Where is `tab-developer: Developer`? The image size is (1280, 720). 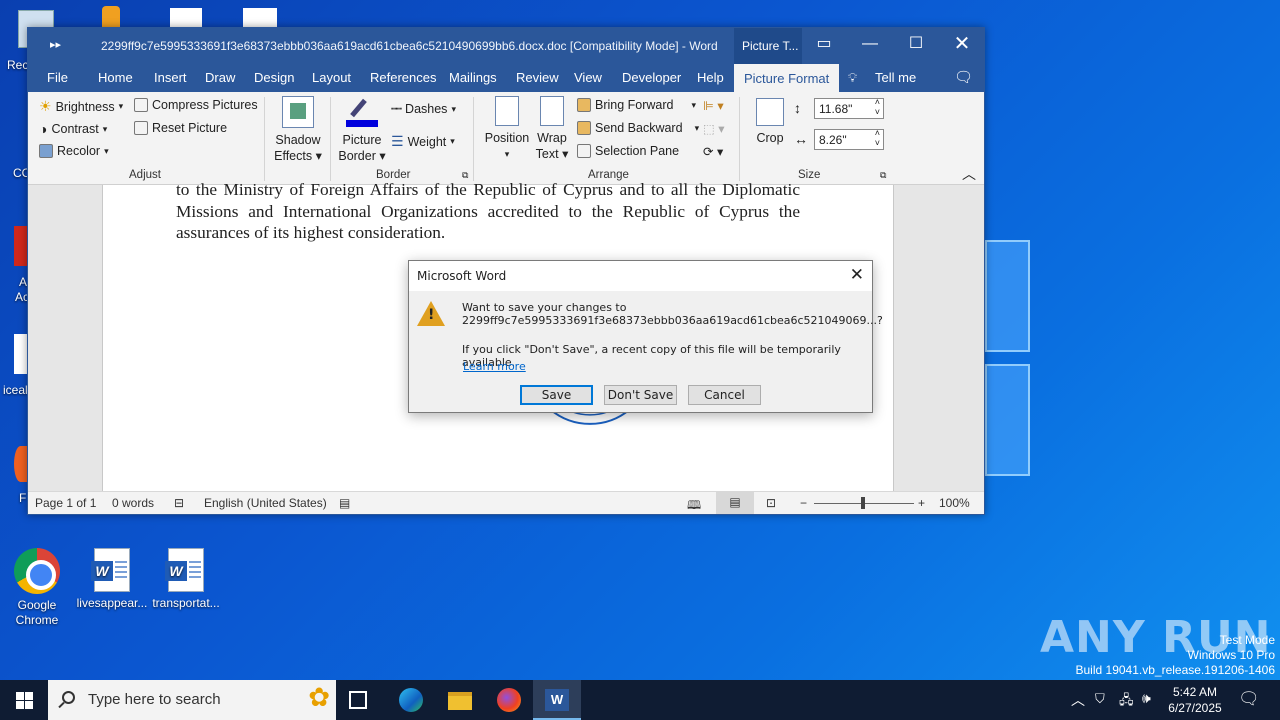
tab-developer: Developer is located at coordinates (651, 77).